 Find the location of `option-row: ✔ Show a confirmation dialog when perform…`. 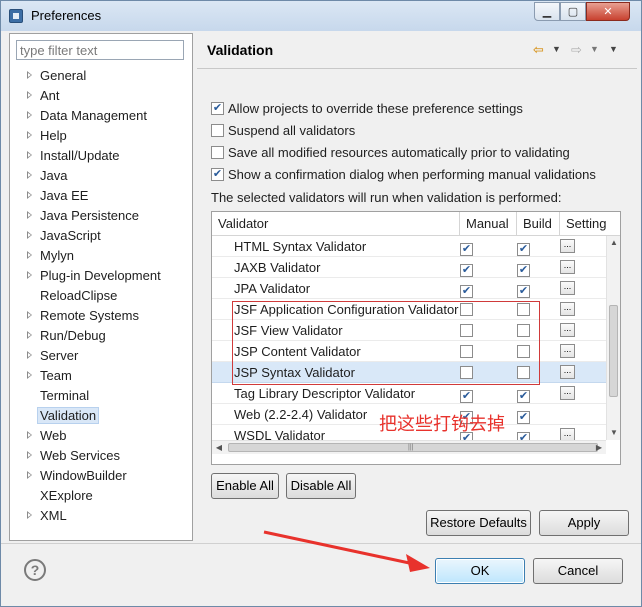

option-row: ✔ Show a confirmation dialog when perform… is located at coordinates (403, 174).